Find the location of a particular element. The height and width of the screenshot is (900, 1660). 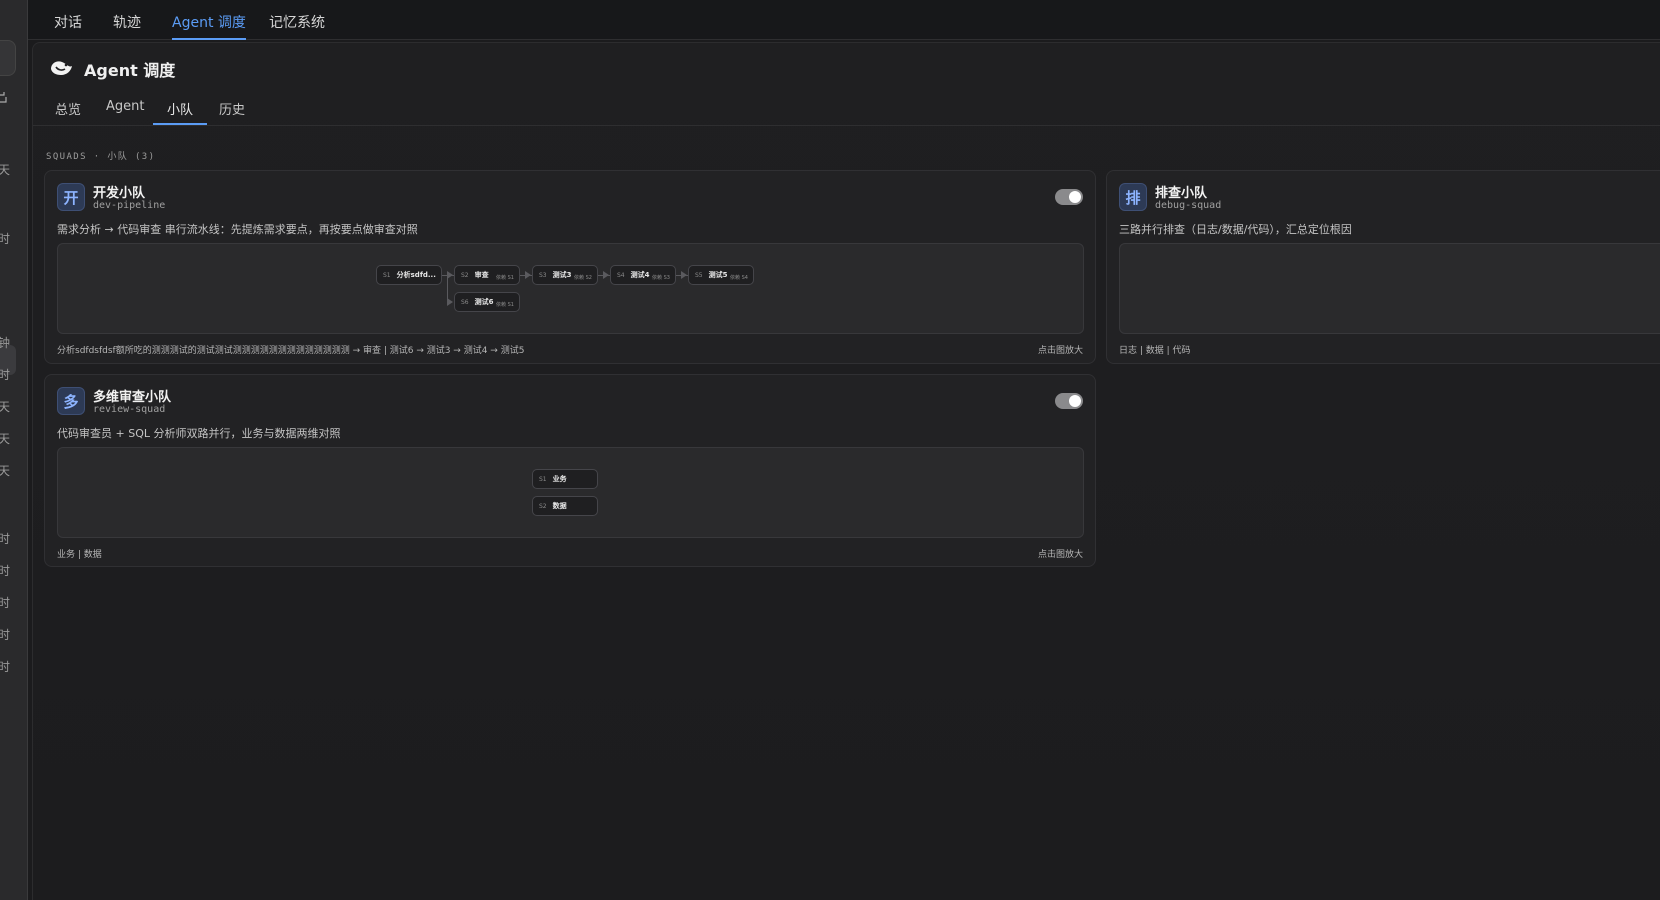

flow-node: S1 业务 is located at coordinates (565, 479).